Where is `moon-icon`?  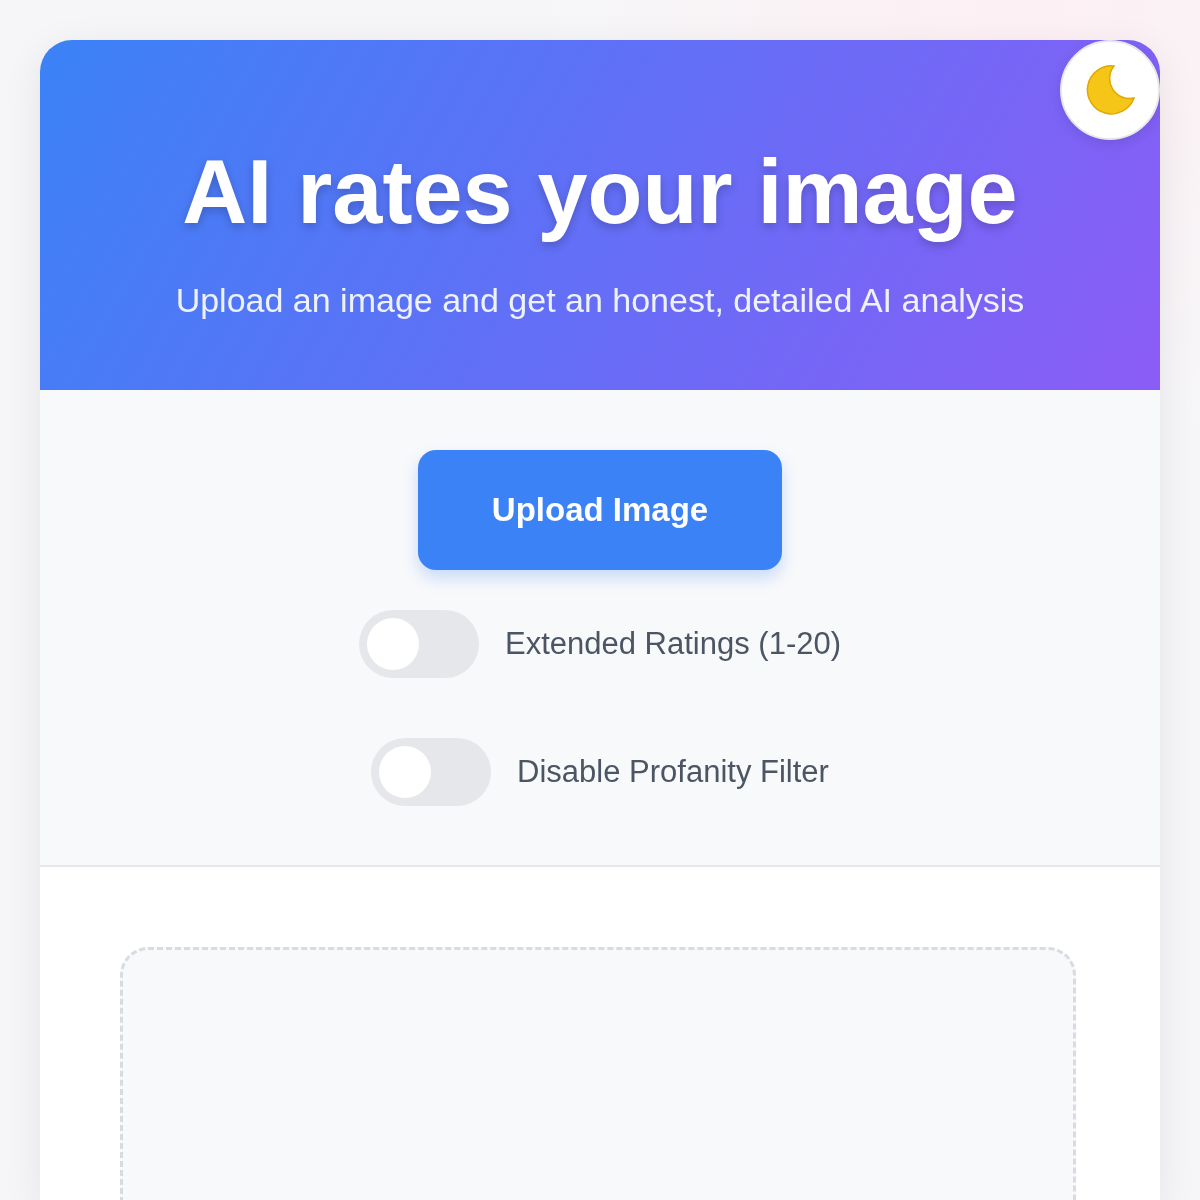
moon-icon is located at coordinates (1110, 90).